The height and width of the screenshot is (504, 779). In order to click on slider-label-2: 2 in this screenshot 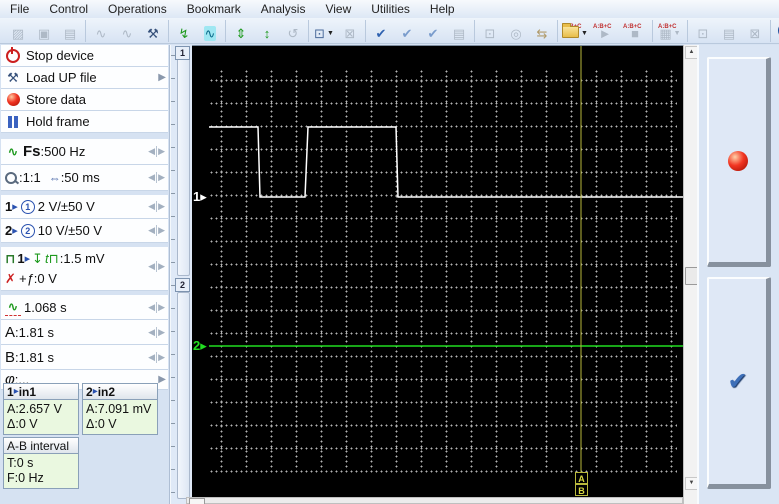, I will do `click(182, 285)`.